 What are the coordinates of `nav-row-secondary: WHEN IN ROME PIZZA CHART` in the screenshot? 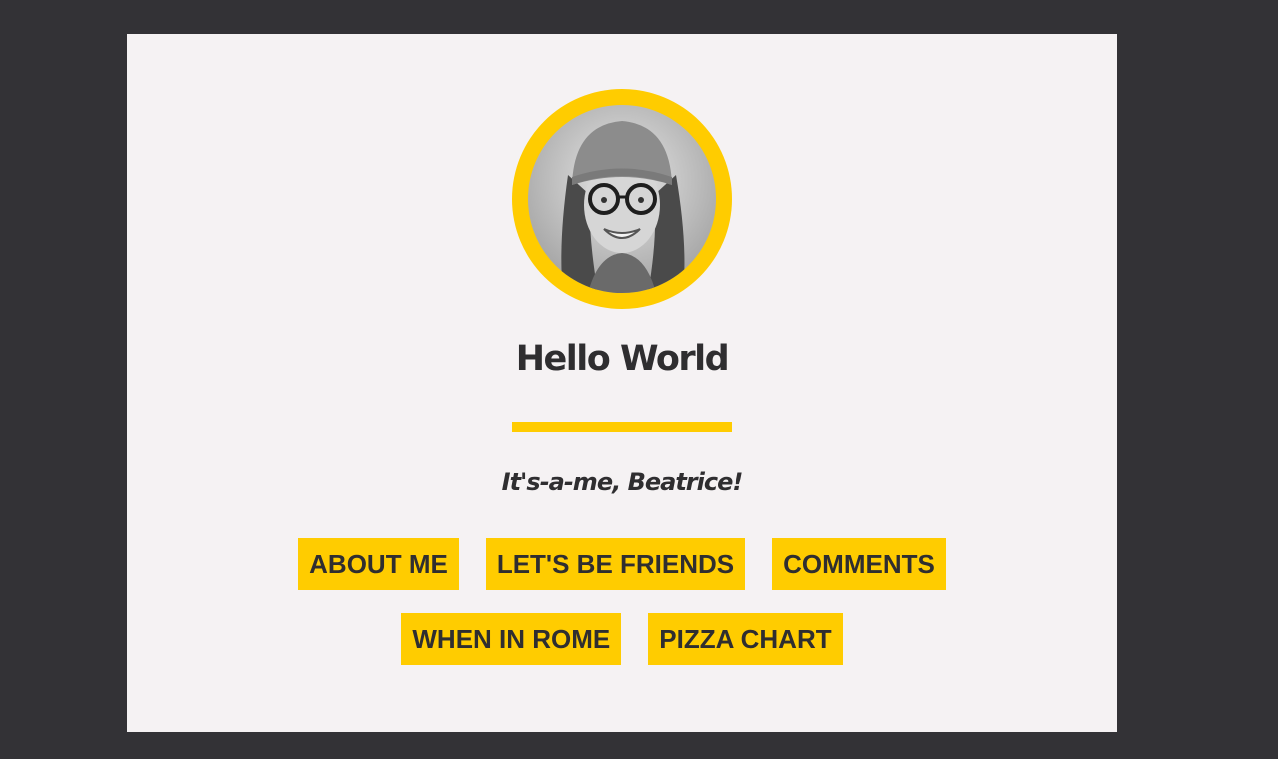 It's located at (622, 639).